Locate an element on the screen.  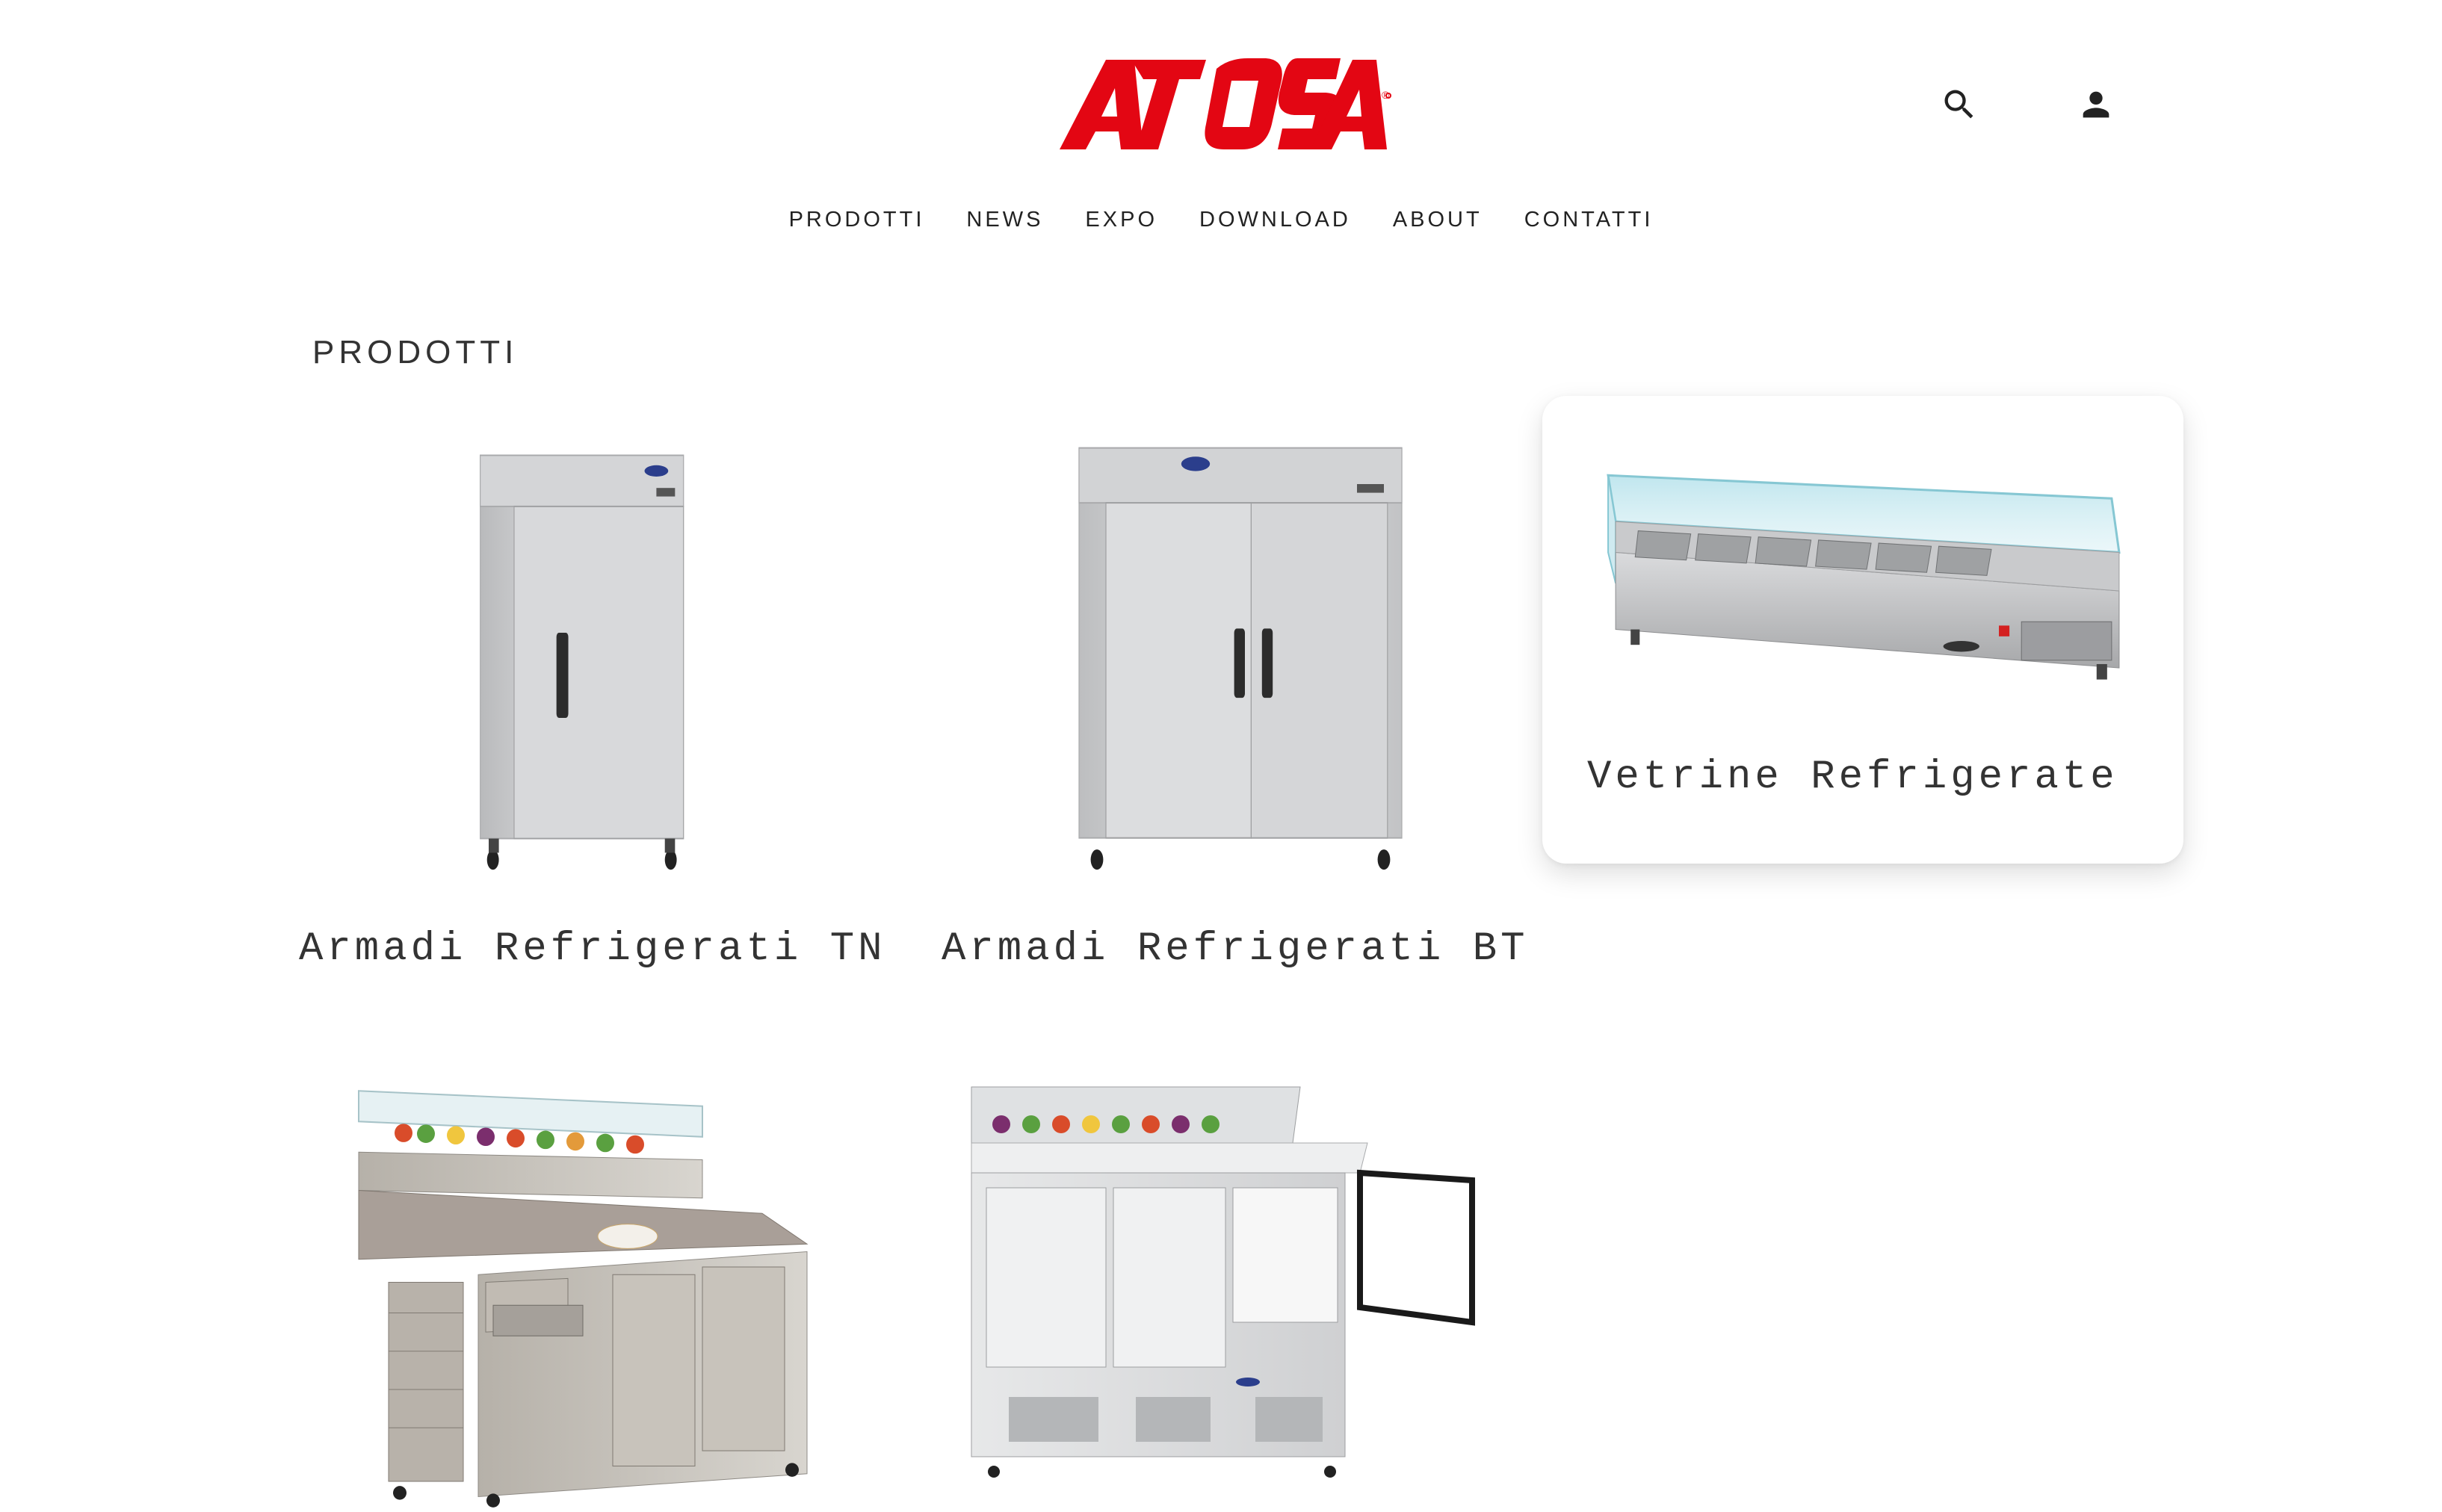
nav-item-news: NEWS is located at coordinates (1005, 220).